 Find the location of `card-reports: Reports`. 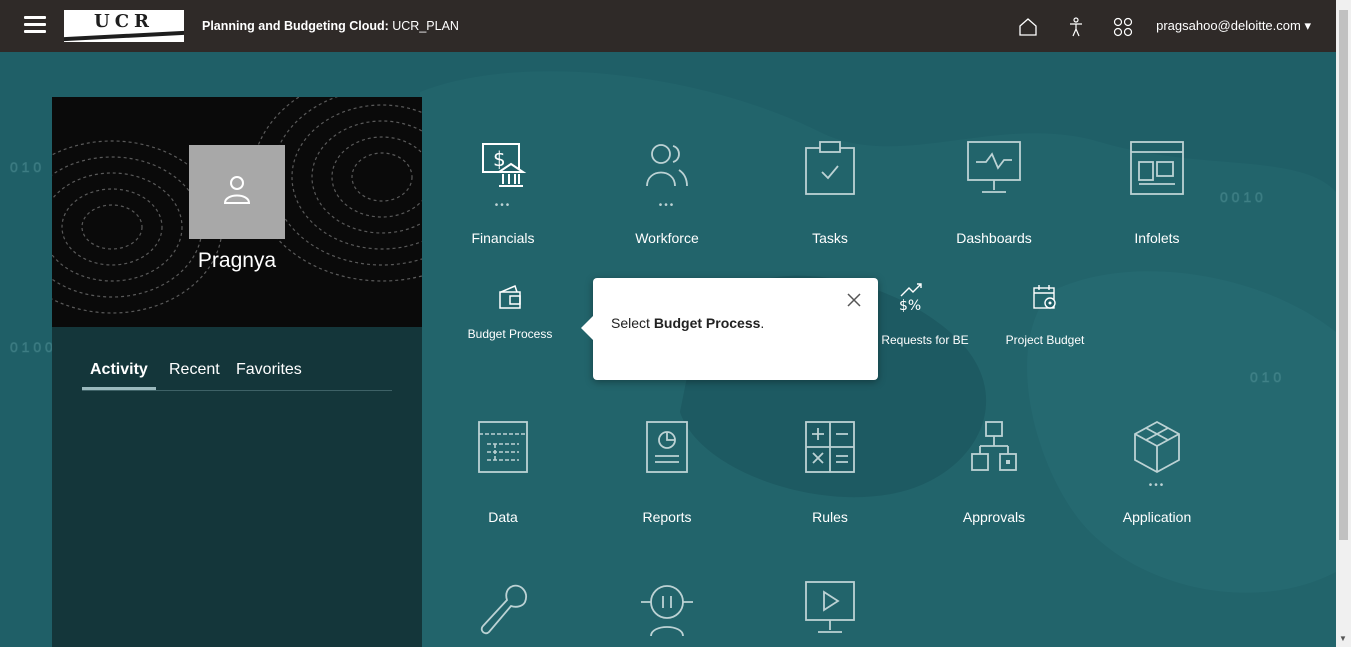

card-reports: Reports is located at coordinates (667, 473).